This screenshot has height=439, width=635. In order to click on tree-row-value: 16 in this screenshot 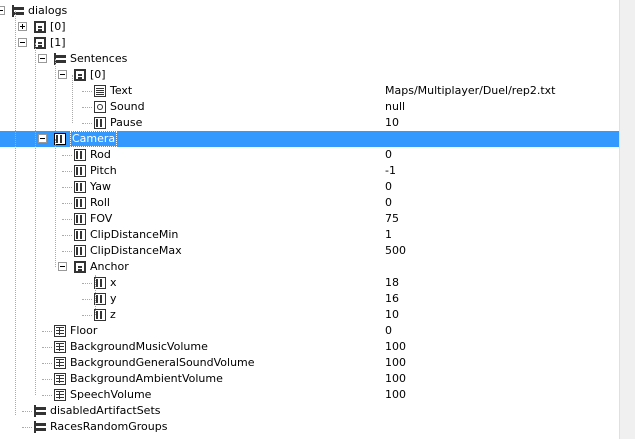, I will do `click(392, 299)`.